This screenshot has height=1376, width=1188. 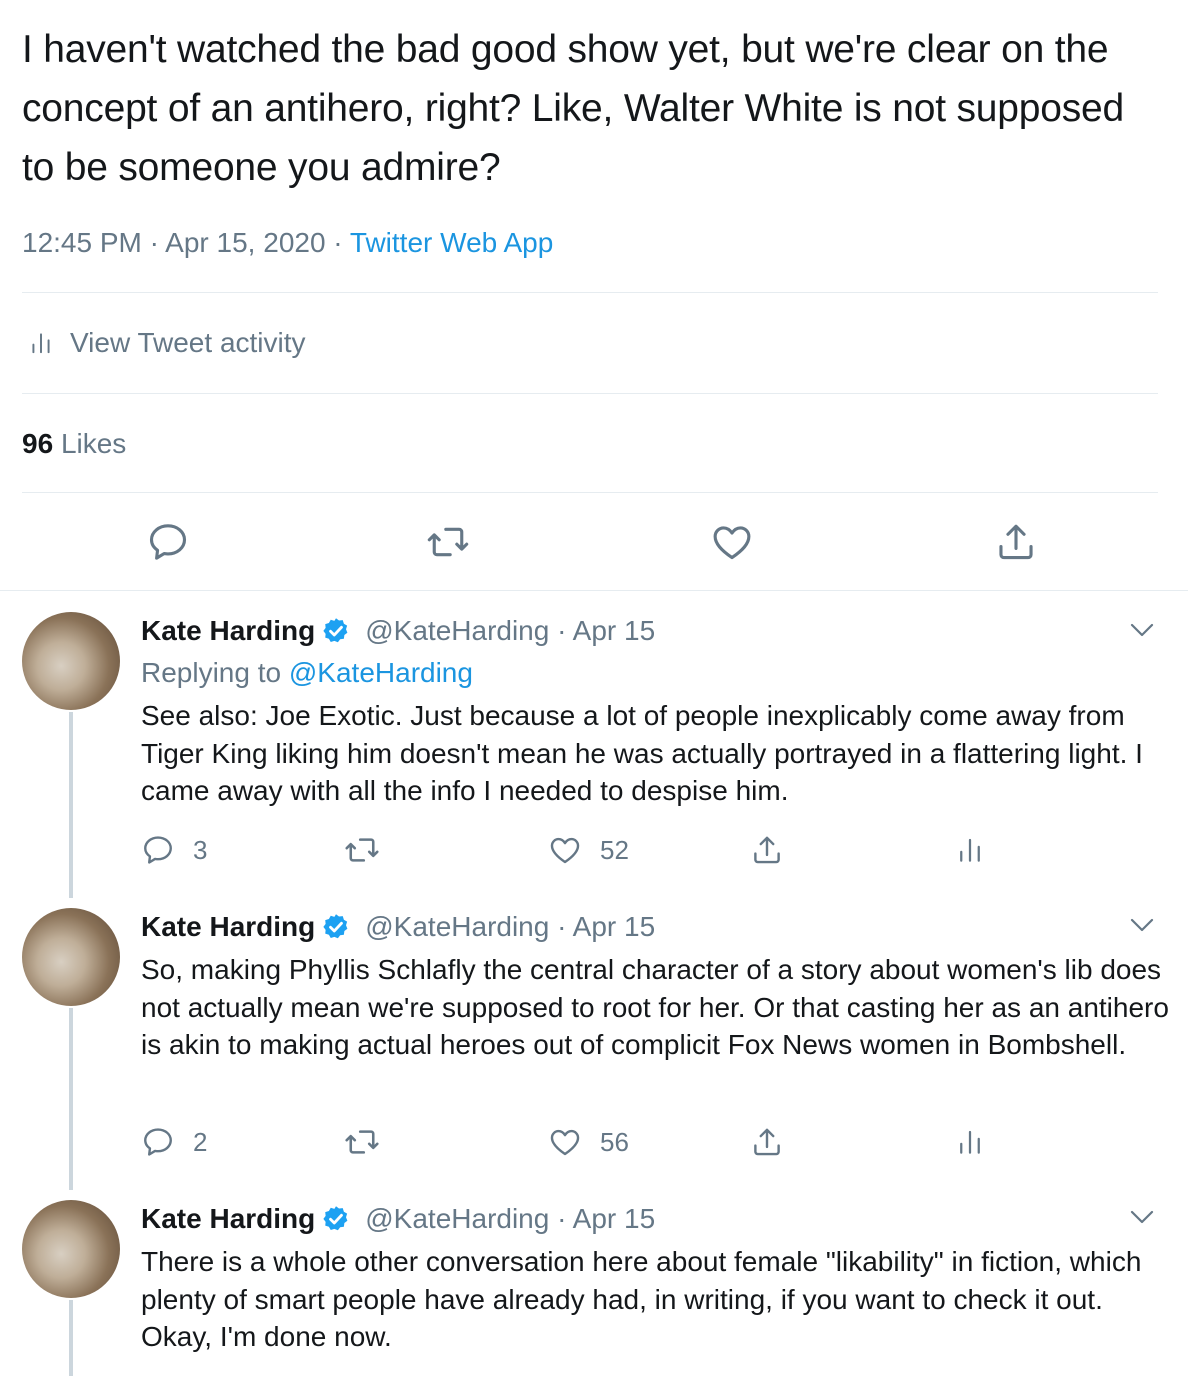 I want to click on reply-count: 3, so click(x=200, y=849).